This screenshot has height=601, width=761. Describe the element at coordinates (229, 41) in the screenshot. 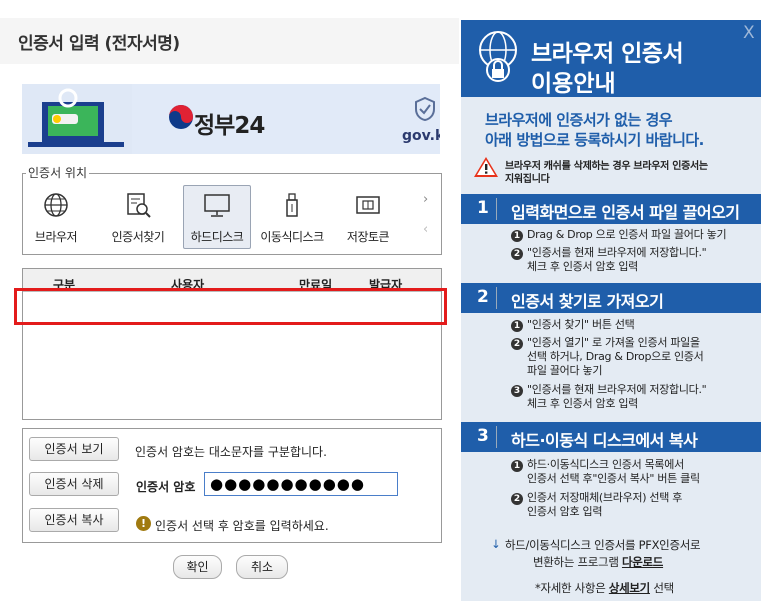

I see `dialog-title-bar: 인증서 입력 (전자서명)` at that location.